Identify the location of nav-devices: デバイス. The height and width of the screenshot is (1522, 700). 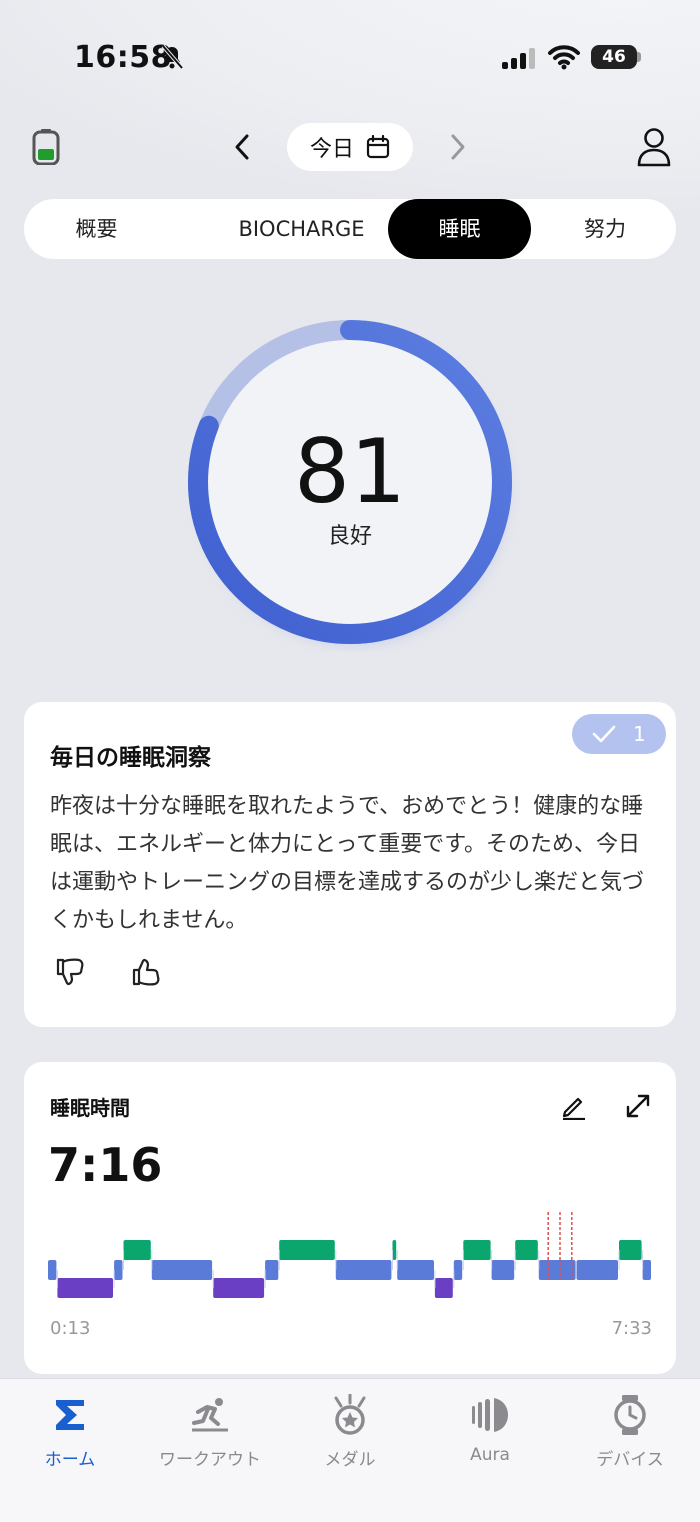
(630, 1429).